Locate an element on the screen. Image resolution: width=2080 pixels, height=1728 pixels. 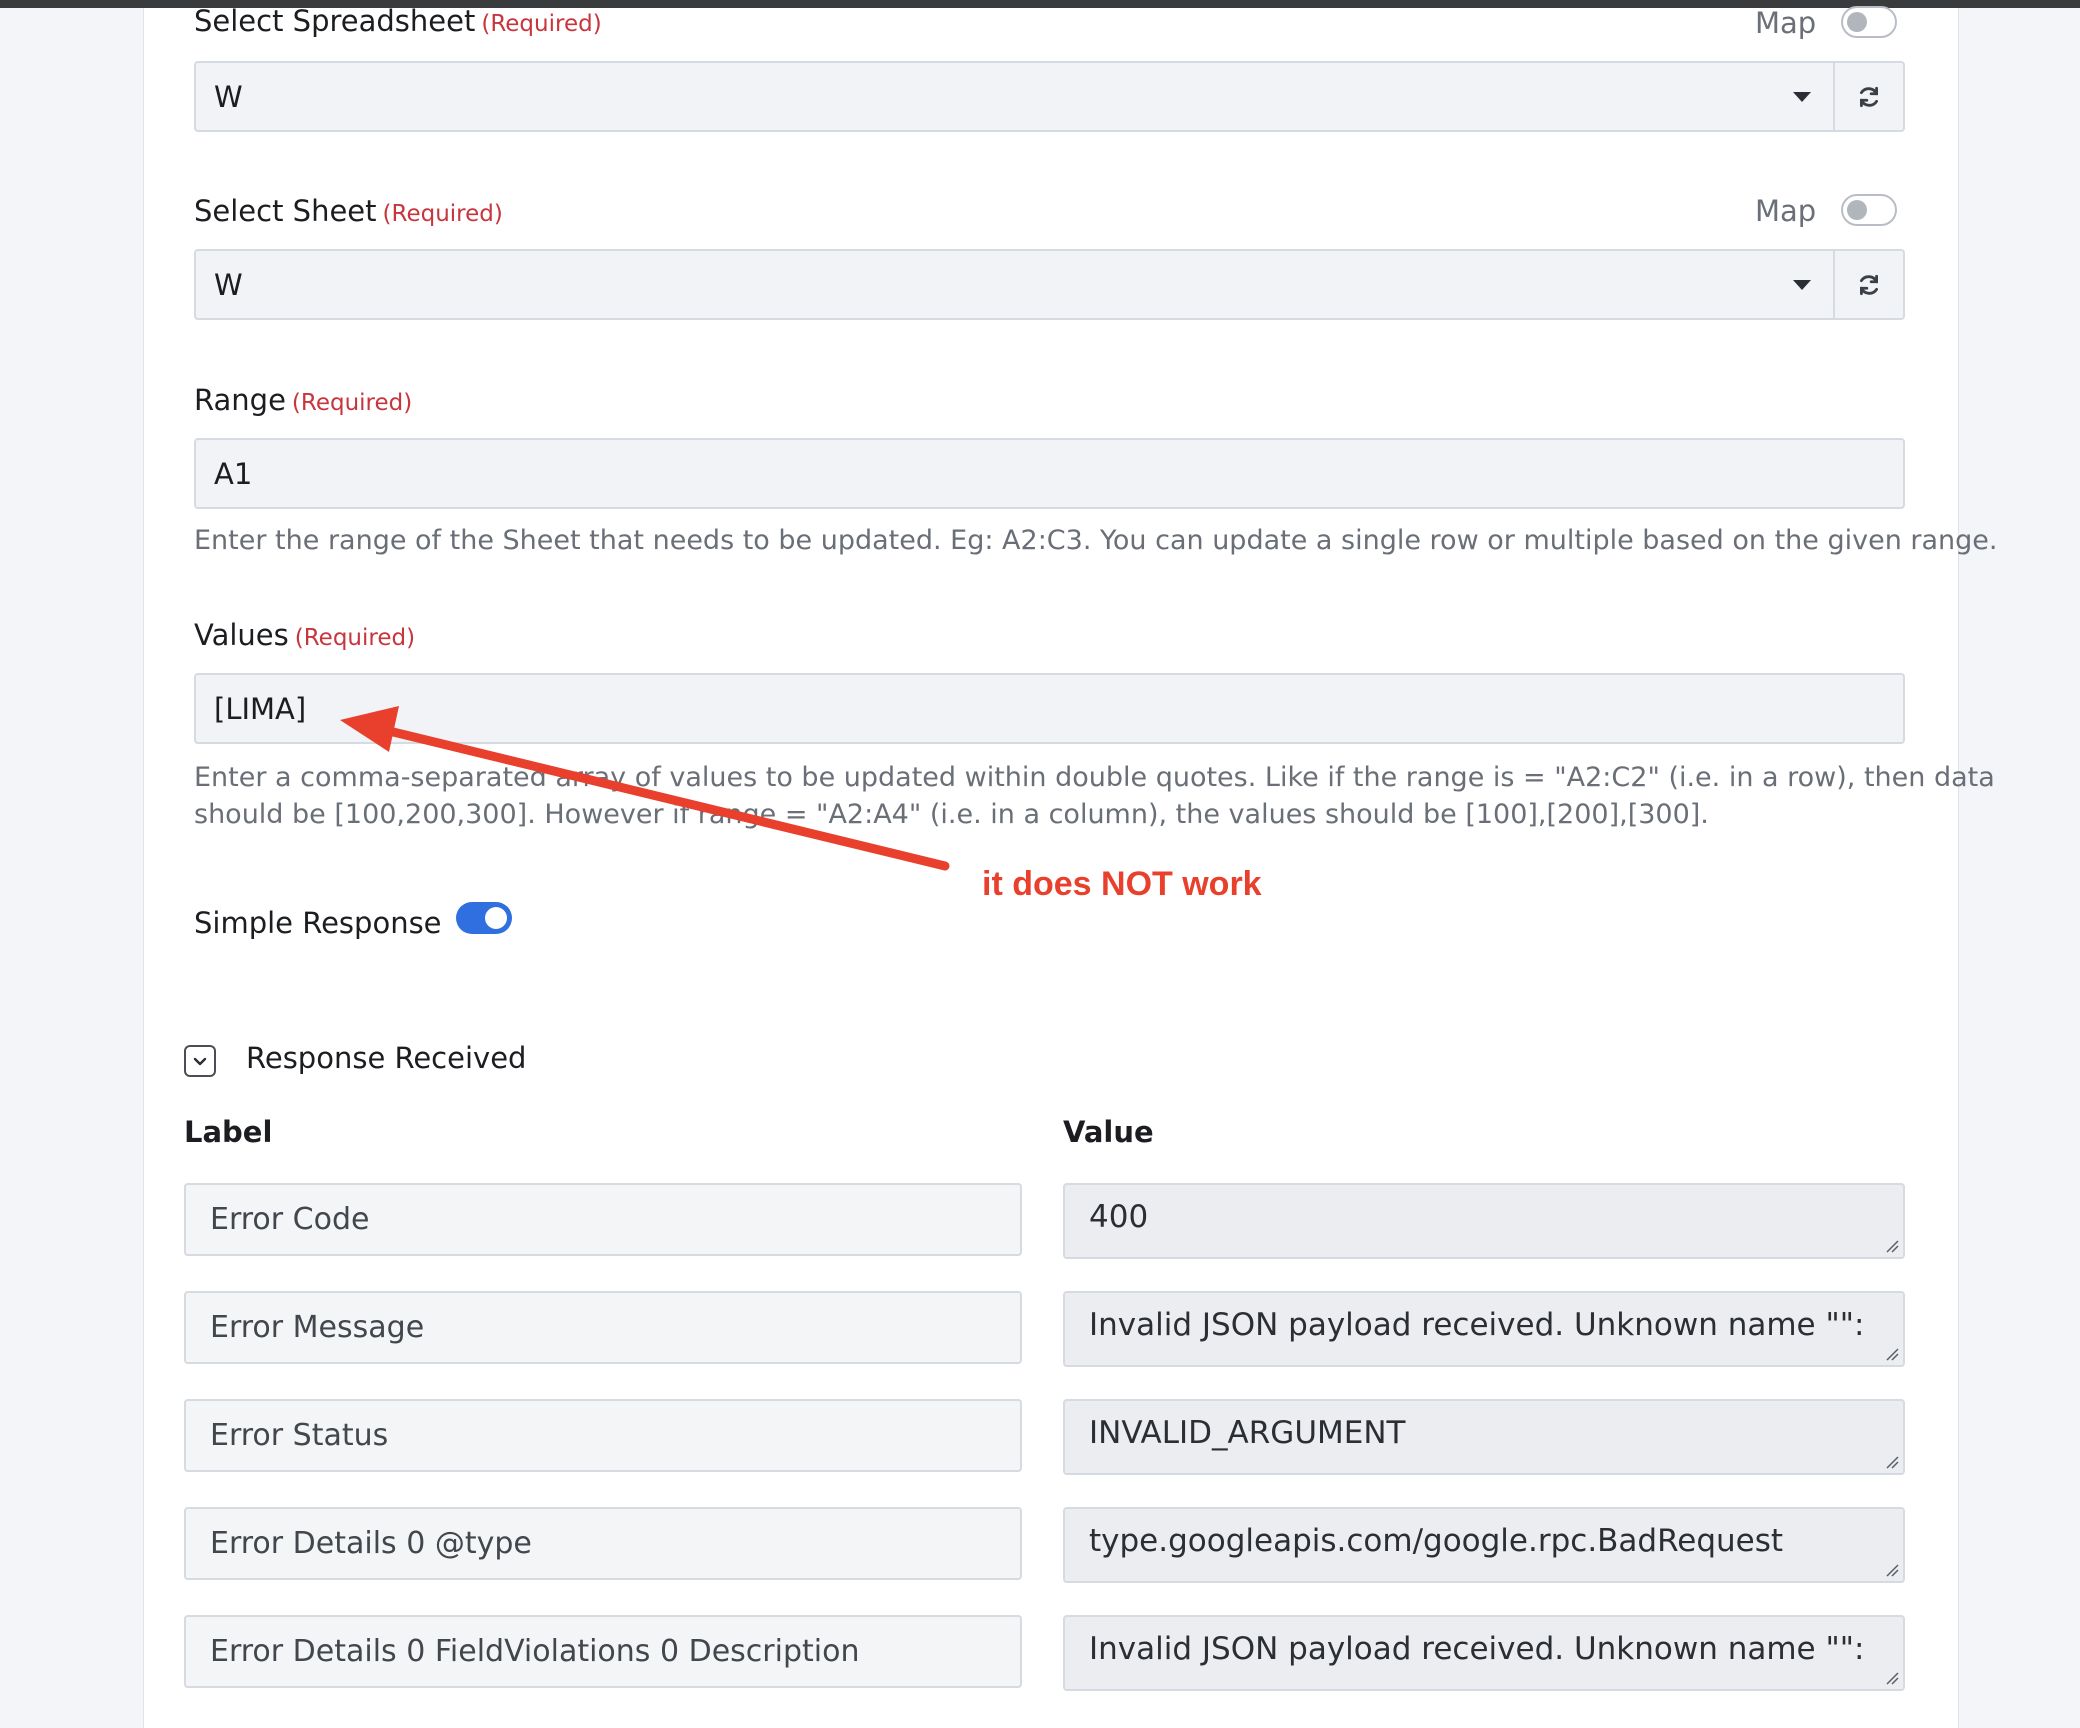
annotation-arrow is located at coordinates (645, 788).